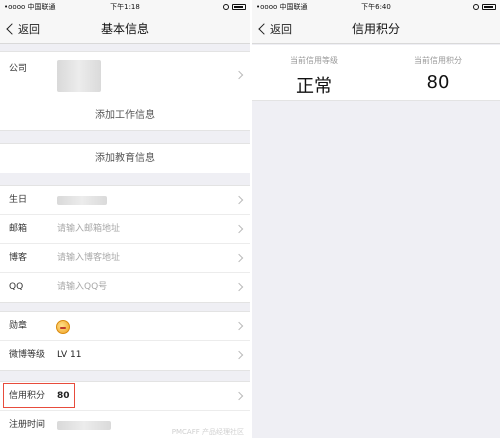  I want to click on email-row: 邮箱 请输入邮箱地址, so click(125, 229).